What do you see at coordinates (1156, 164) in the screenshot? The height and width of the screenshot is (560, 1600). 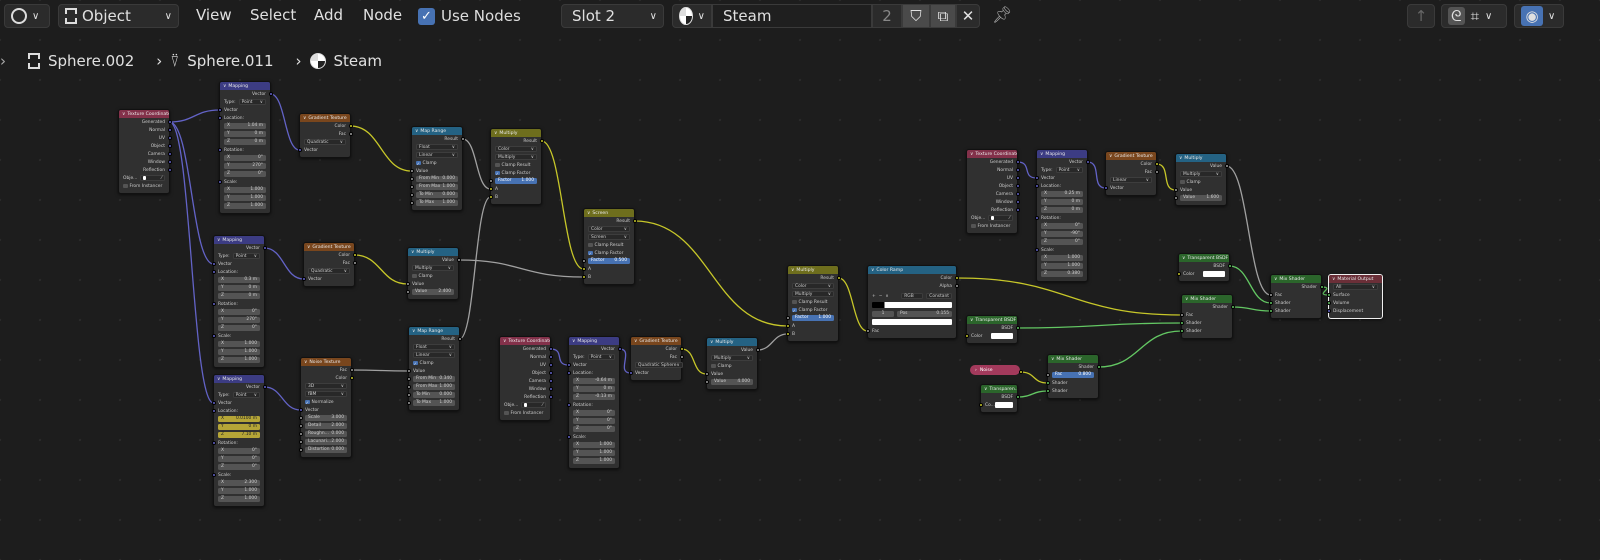 I see `socket-out-color` at bounding box center [1156, 164].